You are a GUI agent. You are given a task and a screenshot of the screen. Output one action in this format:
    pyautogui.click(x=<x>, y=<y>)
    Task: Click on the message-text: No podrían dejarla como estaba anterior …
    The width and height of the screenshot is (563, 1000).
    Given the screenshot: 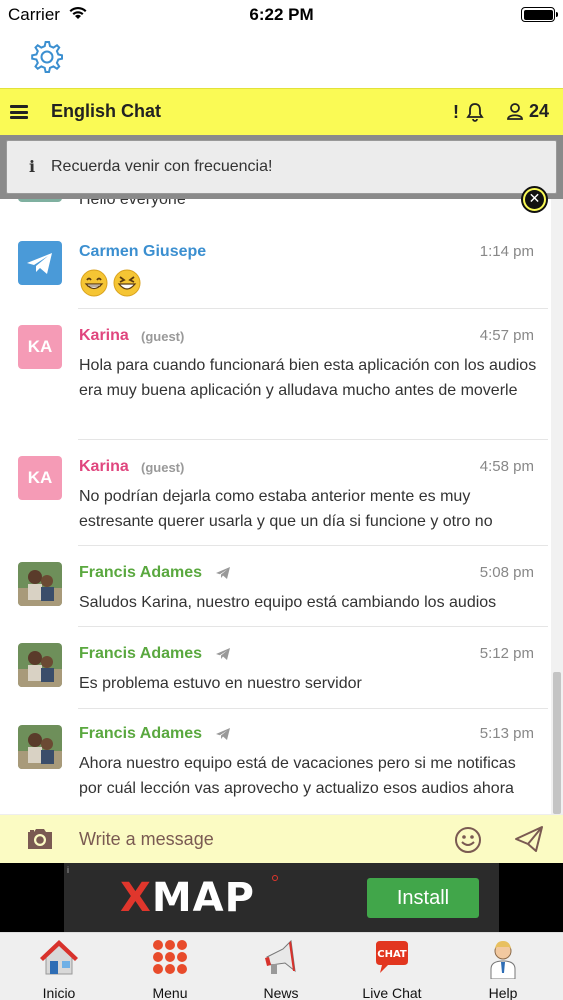 What is the action you would take?
    pyautogui.click(x=286, y=509)
    